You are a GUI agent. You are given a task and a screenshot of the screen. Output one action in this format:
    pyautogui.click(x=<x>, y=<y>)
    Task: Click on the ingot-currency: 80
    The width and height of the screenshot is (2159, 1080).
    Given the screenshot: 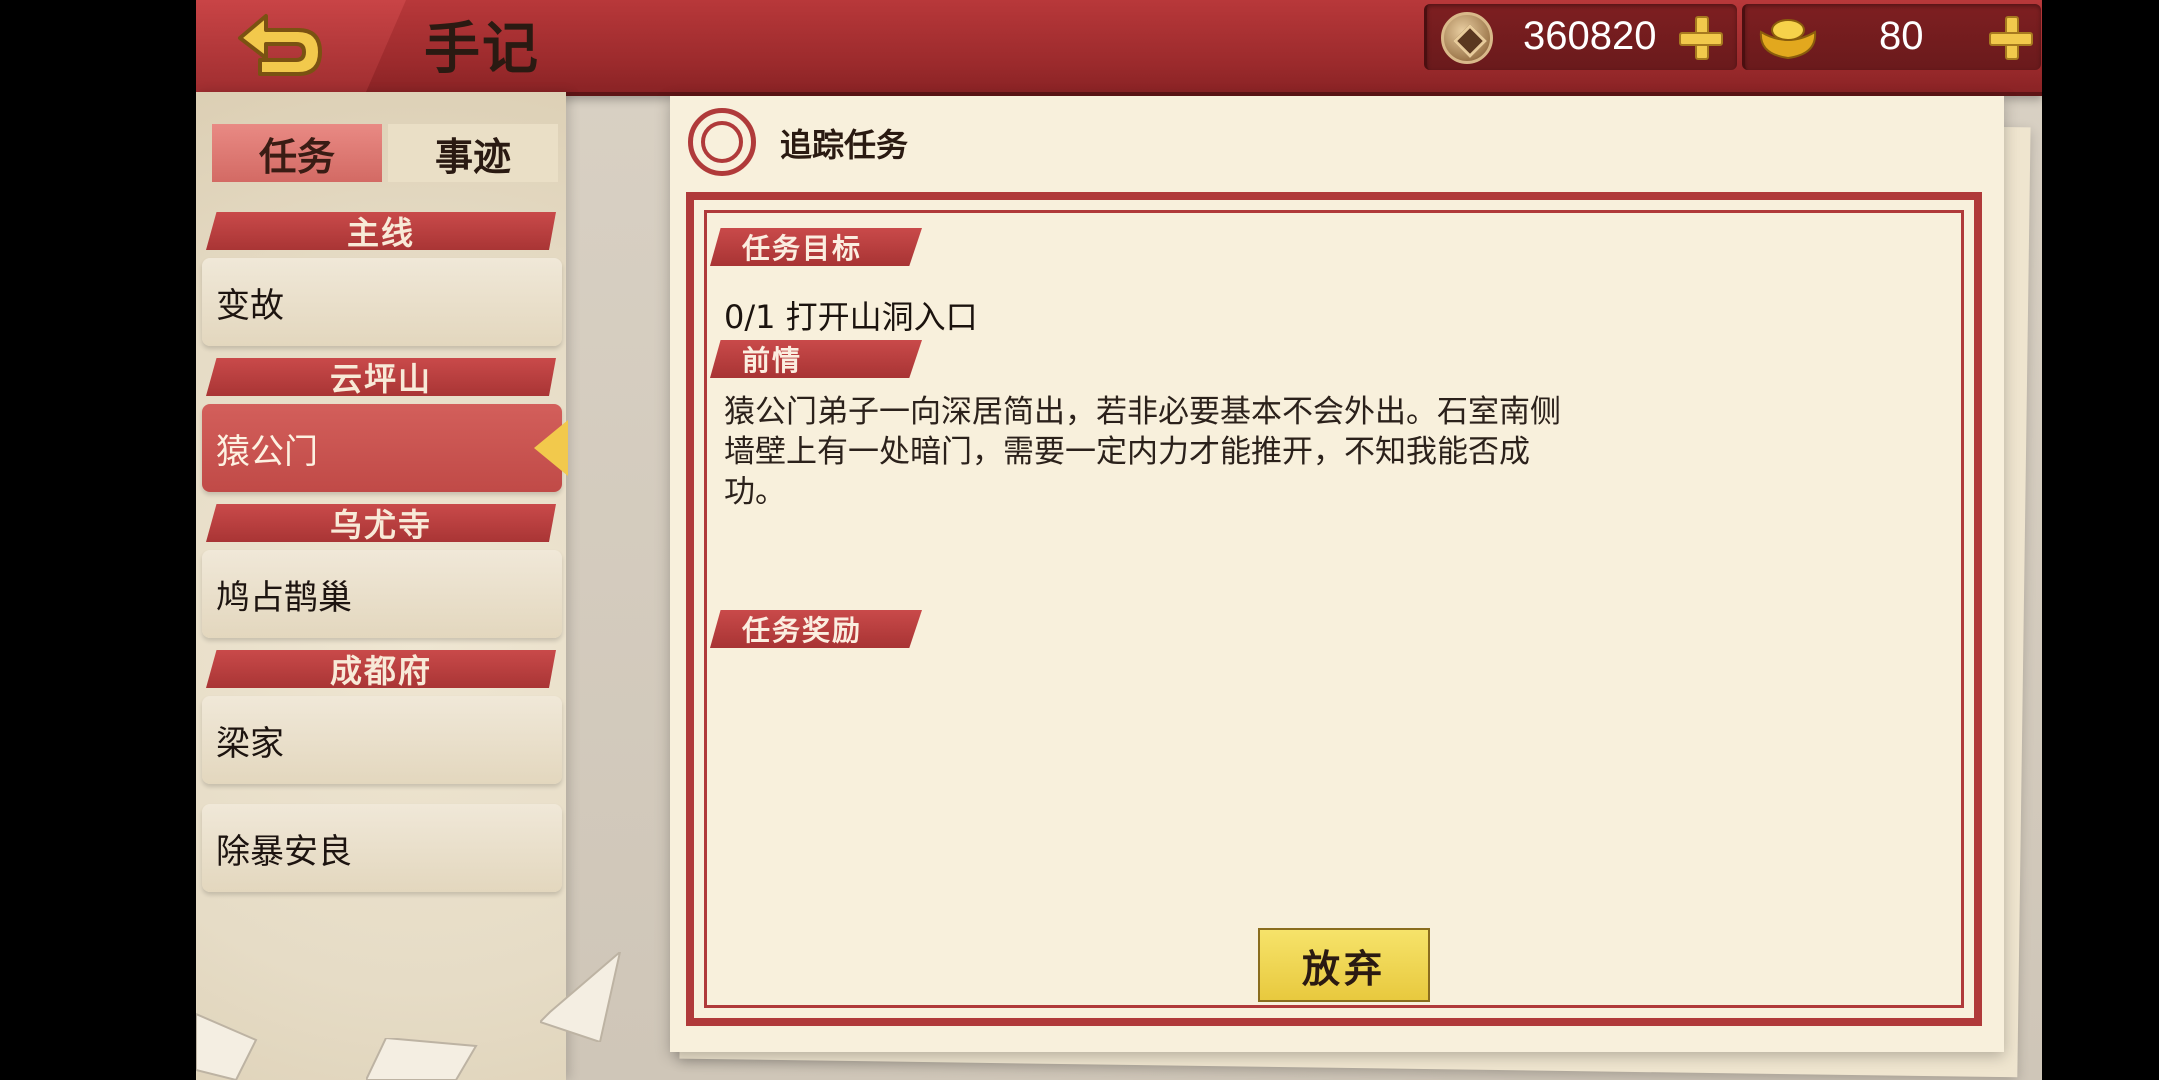 What is the action you would take?
    pyautogui.click(x=1891, y=37)
    